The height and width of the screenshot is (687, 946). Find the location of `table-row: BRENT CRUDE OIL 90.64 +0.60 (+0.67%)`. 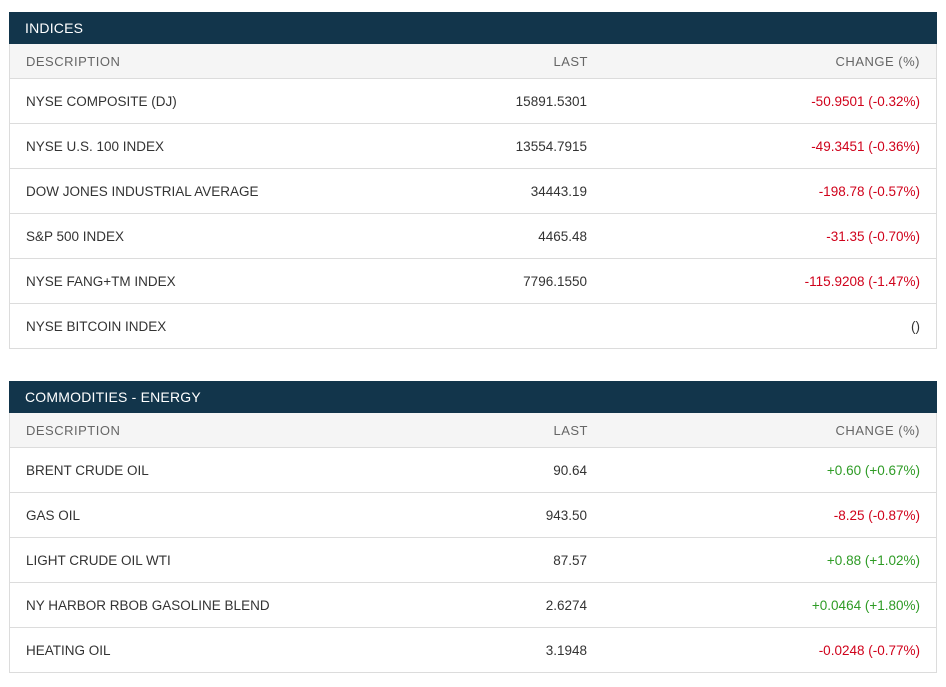

table-row: BRENT CRUDE OIL 90.64 +0.60 (+0.67%) is located at coordinates (473, 470).